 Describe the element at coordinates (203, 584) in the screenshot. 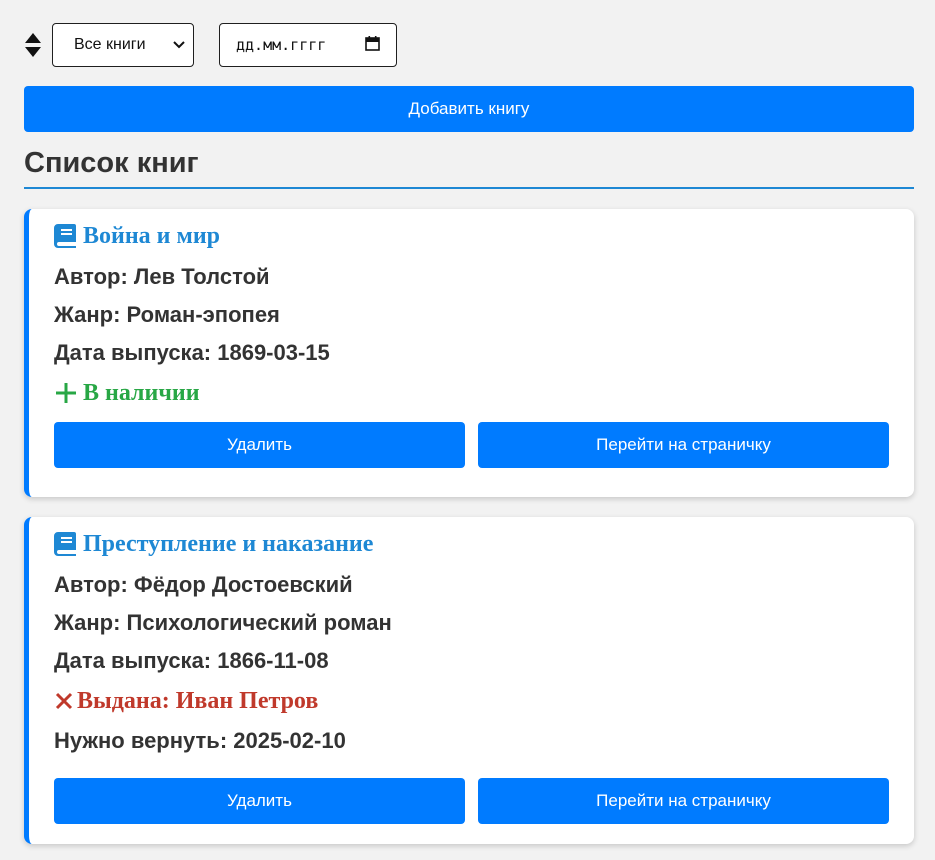

I see `book-author: Автор: Фёдор Достоевский` at that location.